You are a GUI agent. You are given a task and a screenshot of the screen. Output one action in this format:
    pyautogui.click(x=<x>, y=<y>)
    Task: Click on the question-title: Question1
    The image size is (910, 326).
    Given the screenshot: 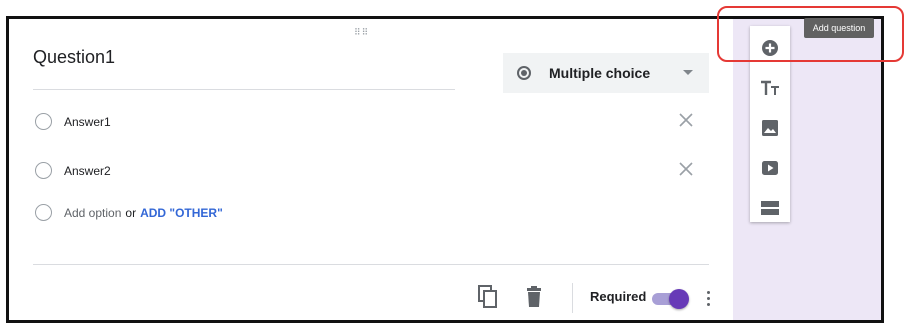 What is the action you would take?
    pyautogui.click(x=74, y=57)
    